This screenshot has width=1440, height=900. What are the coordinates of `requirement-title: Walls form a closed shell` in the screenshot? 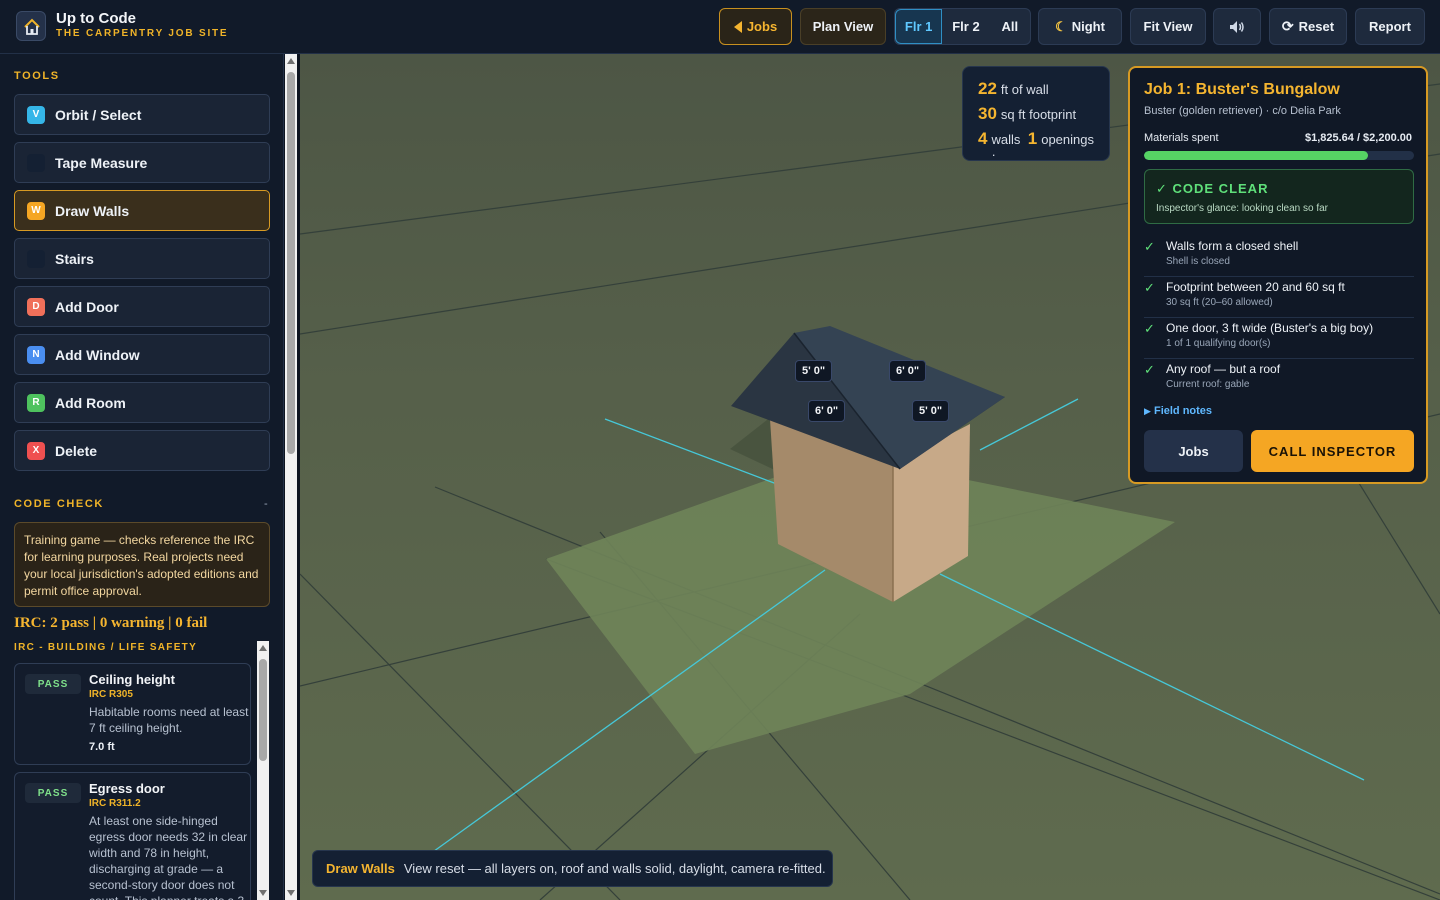 It's located at (1232, 246).